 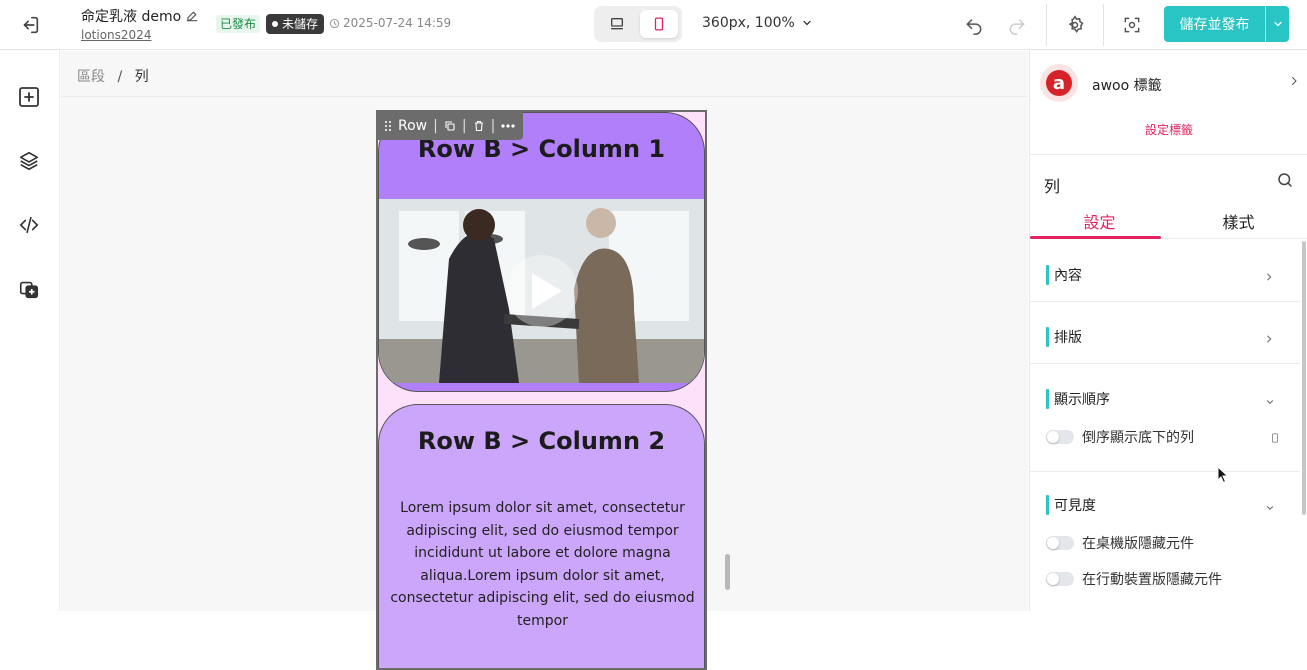 I want to click on save-publish-label: 儲存並發布, so click(x=1214, y=24).